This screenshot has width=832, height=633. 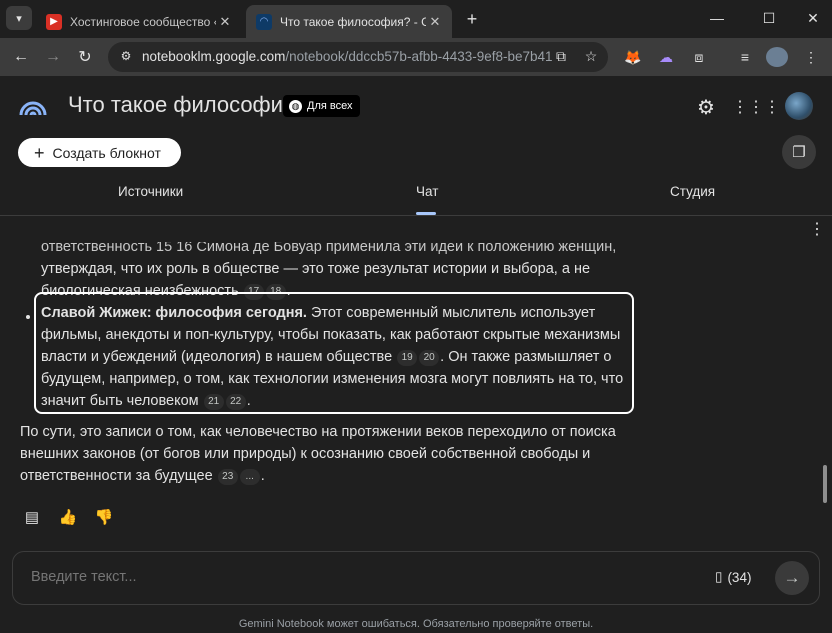 I want to click on citation-badge: 20, so click(x=429, y=358).